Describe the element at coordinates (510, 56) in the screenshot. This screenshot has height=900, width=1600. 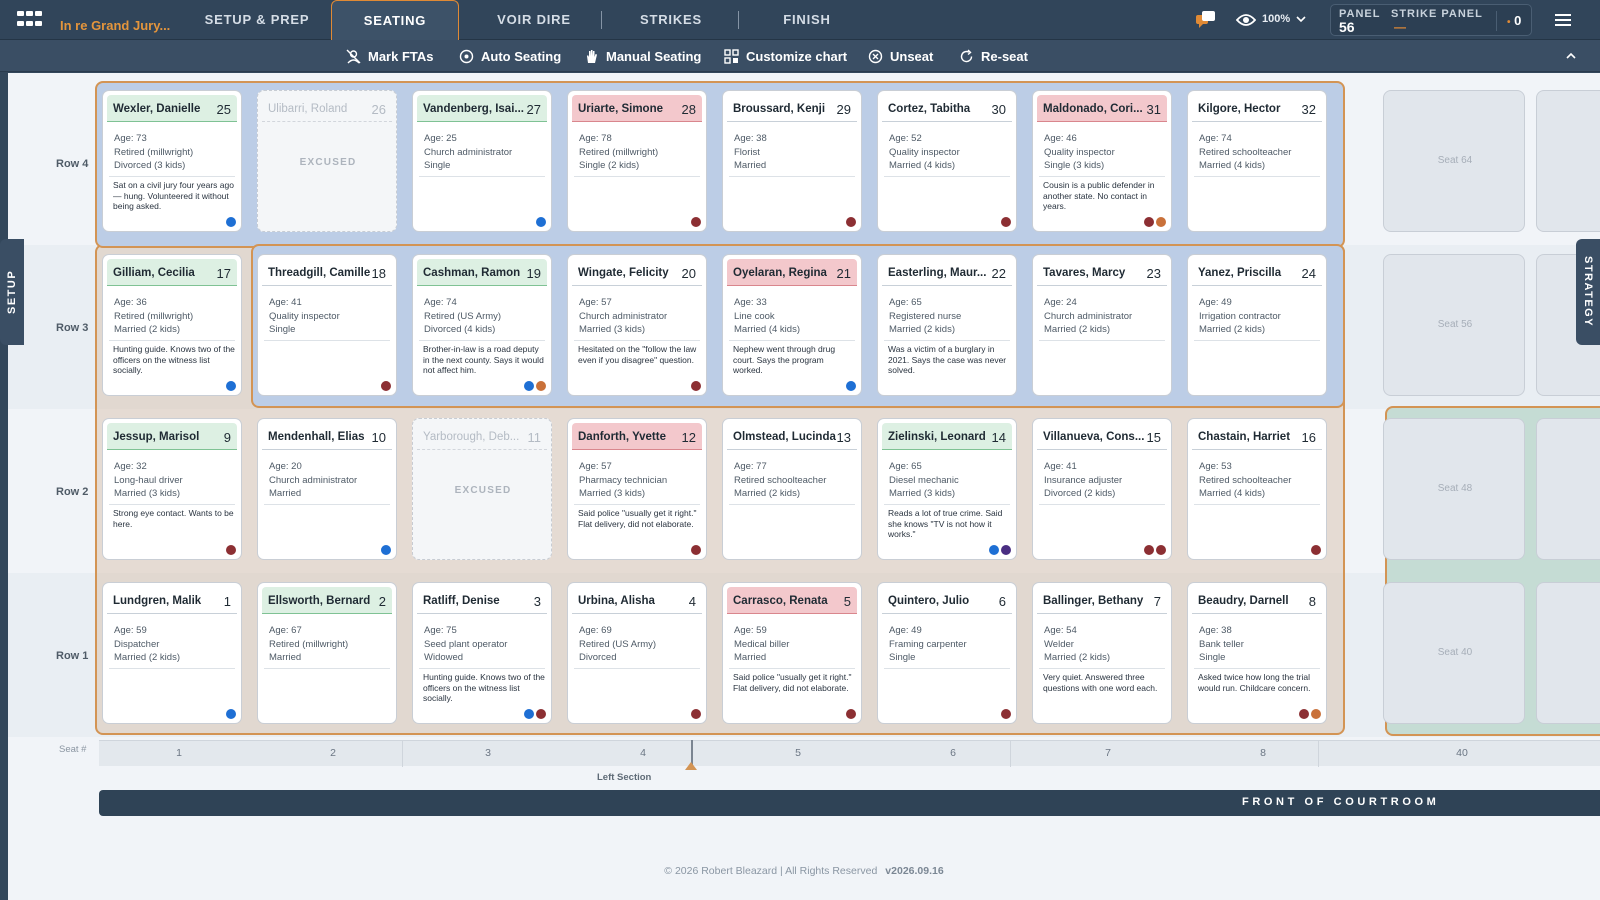
I see `auto-seating-button: Auto Seating` at that location.